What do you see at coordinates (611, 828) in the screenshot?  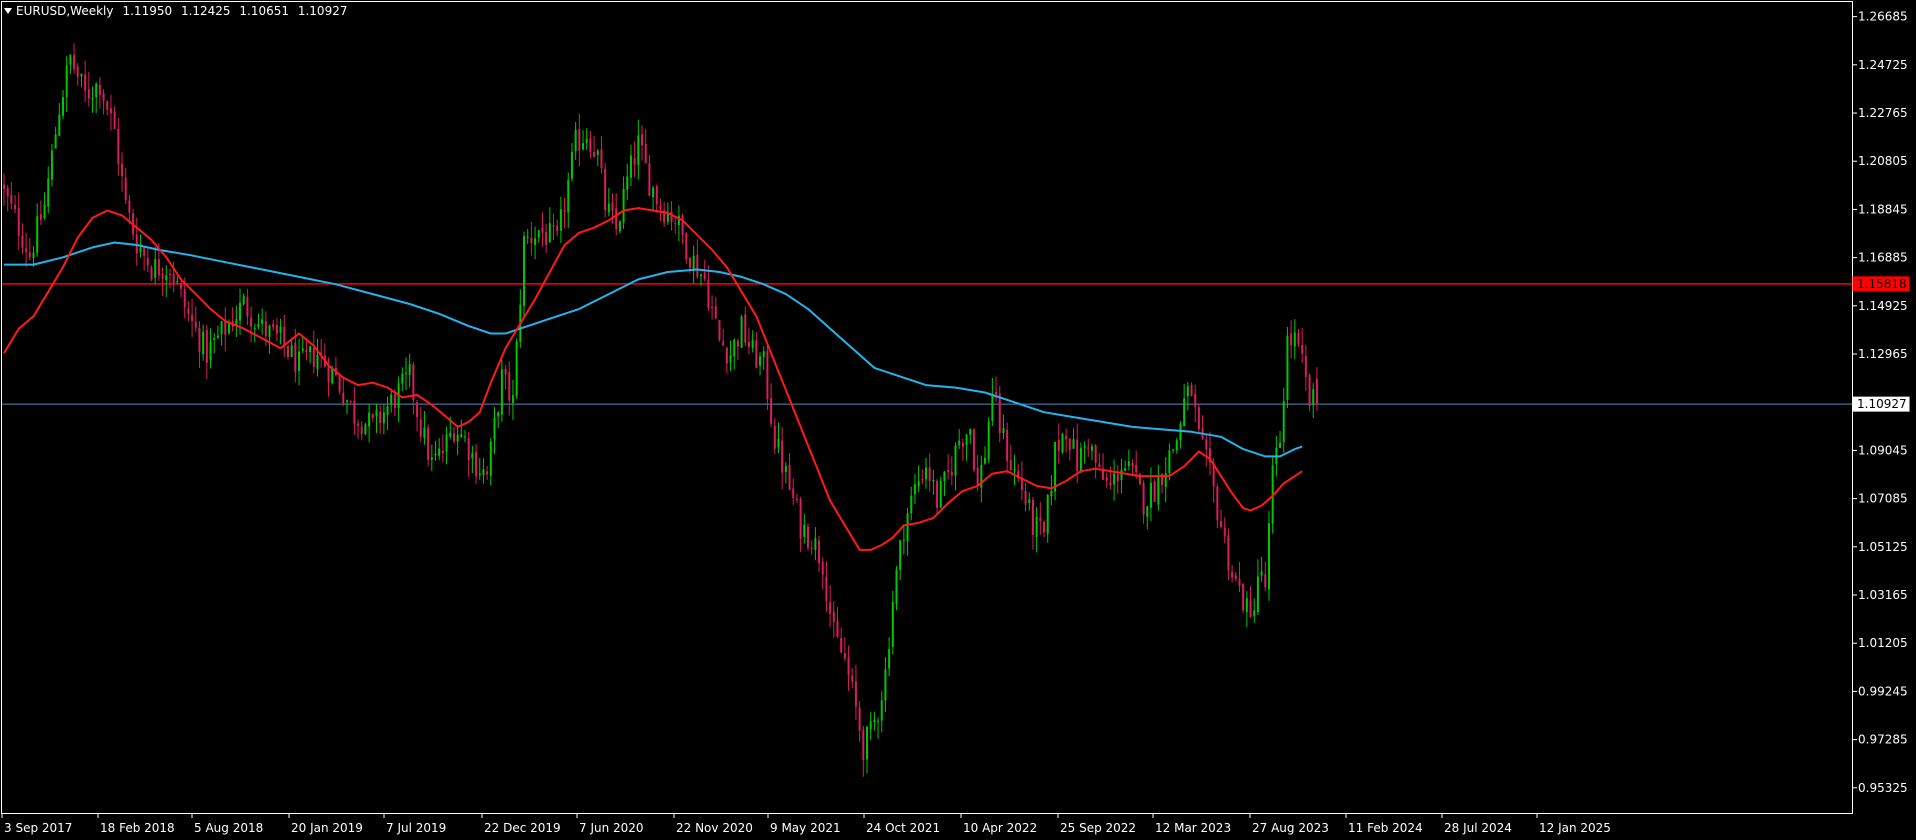 I see `x-tick-label: 7 Jun 2020` at bounding box center [611, 828].